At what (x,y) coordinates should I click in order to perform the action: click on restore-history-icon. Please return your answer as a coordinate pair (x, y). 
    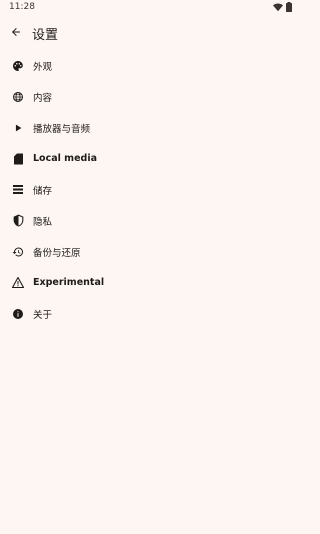
    Looking at the image, I should click on (18, 252).